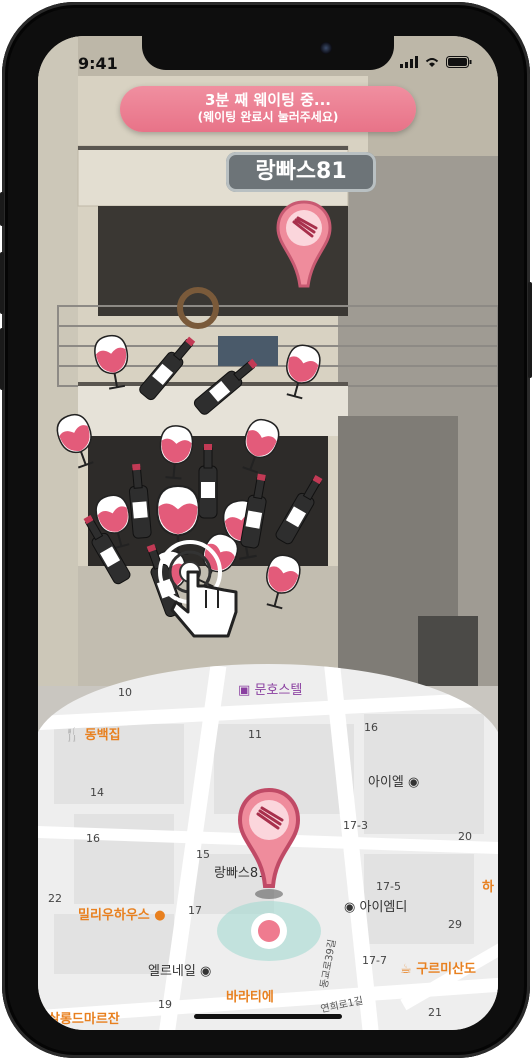 Image resolution: width=532 pixels, height=1060 pixels. I want to click on status-bar: 9:41, so click(268, 60).